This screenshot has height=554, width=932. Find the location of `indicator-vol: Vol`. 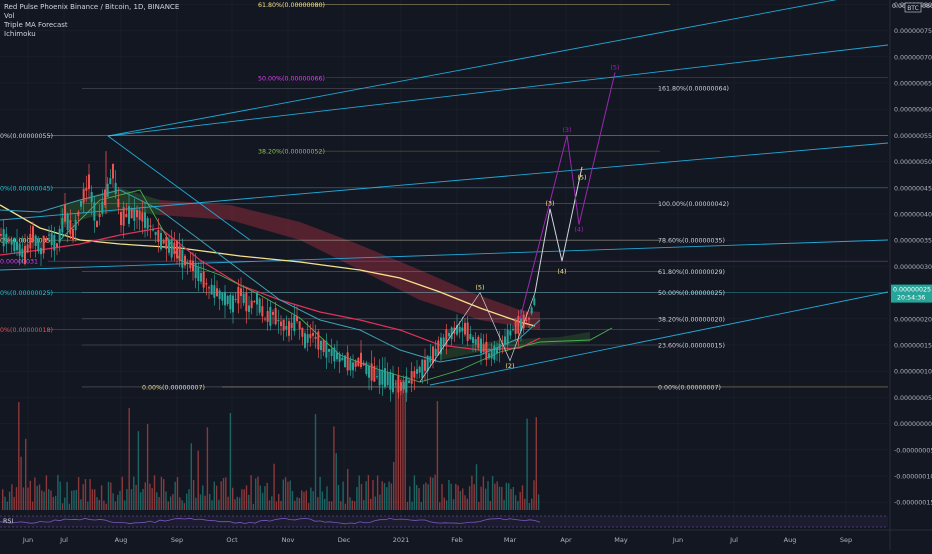

indicator-vol: Vol is located at coordinates (9, 16).